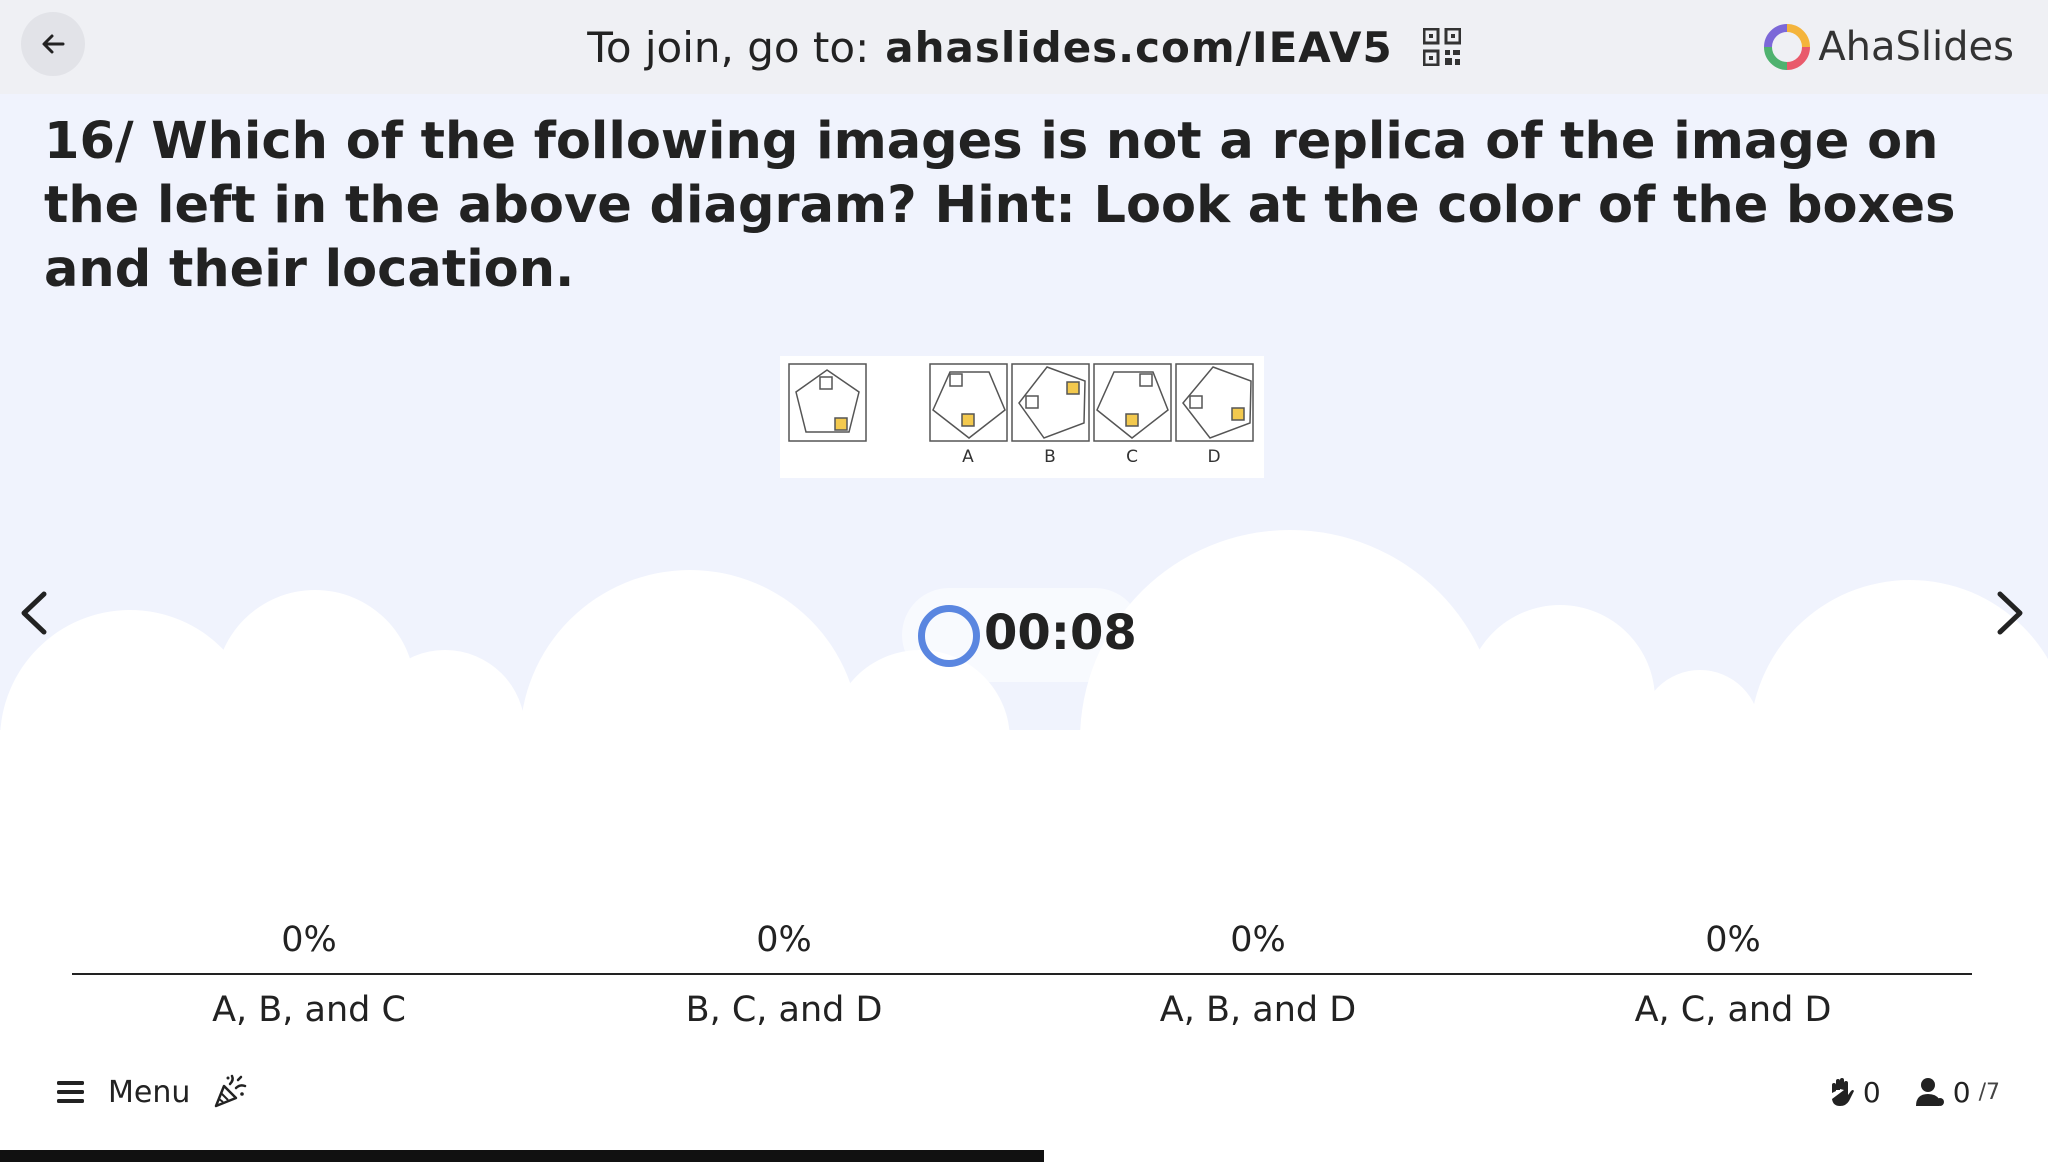 This screenshot has height=1162, width=2048. What do you see at coordinates (1138, 47) in the screenshot?
I see `join-url: ahaslides.com/IEAV5` at bounding box center [1138, 47].